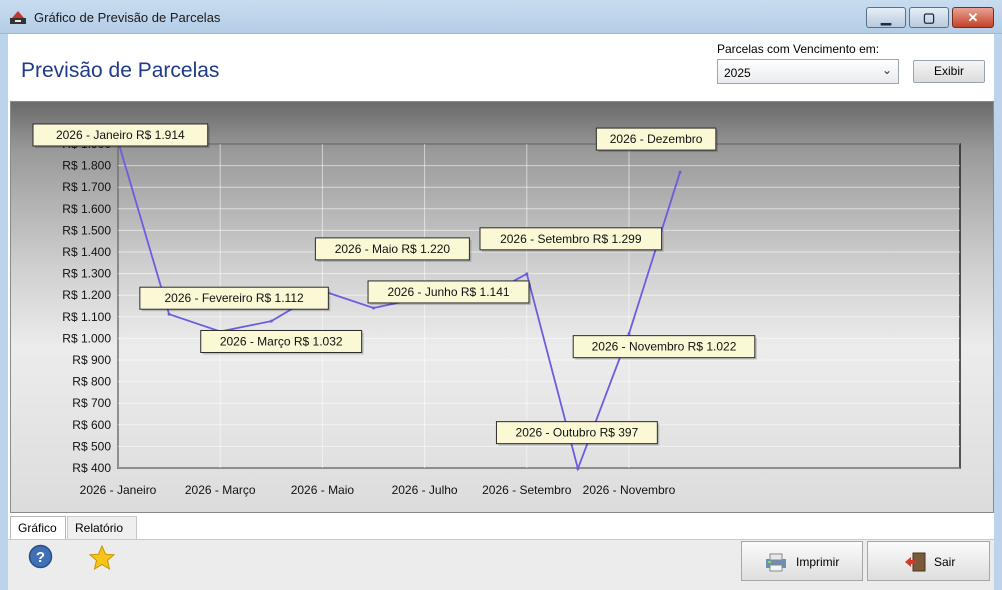 The height and width of the screenshot is (590, 1002). What do you see at coordinates (323, 490) in the screenshot?
I see `x-tick-label: 2026 - Maio` at bounding box center [323, 490].